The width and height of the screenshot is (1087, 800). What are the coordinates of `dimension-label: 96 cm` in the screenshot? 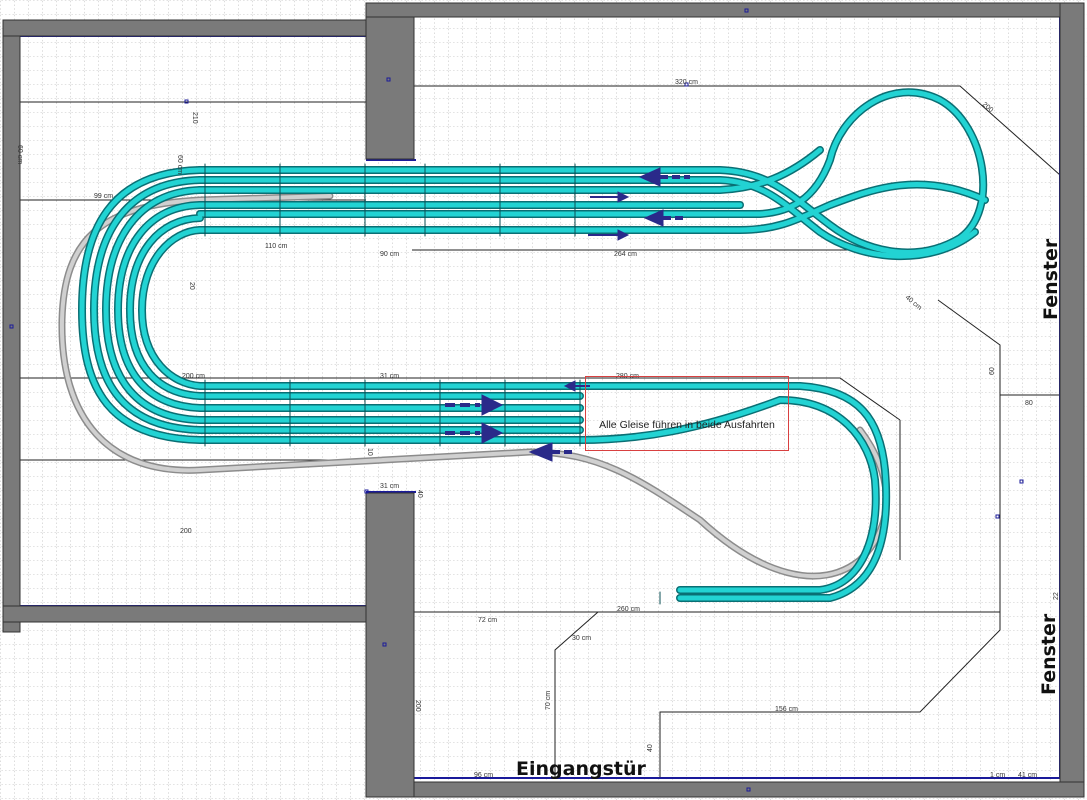 It's located at (483, 775).